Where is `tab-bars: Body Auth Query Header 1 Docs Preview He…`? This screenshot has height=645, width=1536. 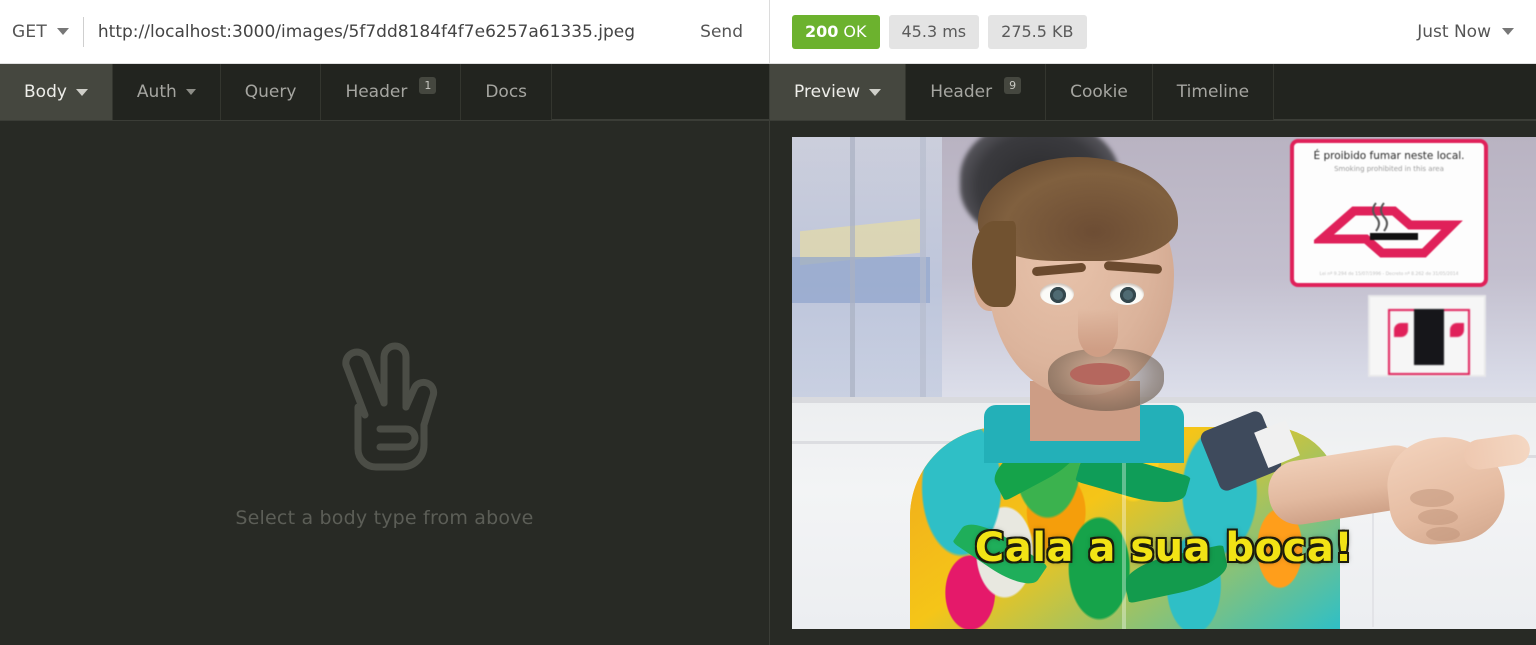 tab-bars: Body Auth Query Header 1 Docs Preview He… is located at coordinates (768, 92).